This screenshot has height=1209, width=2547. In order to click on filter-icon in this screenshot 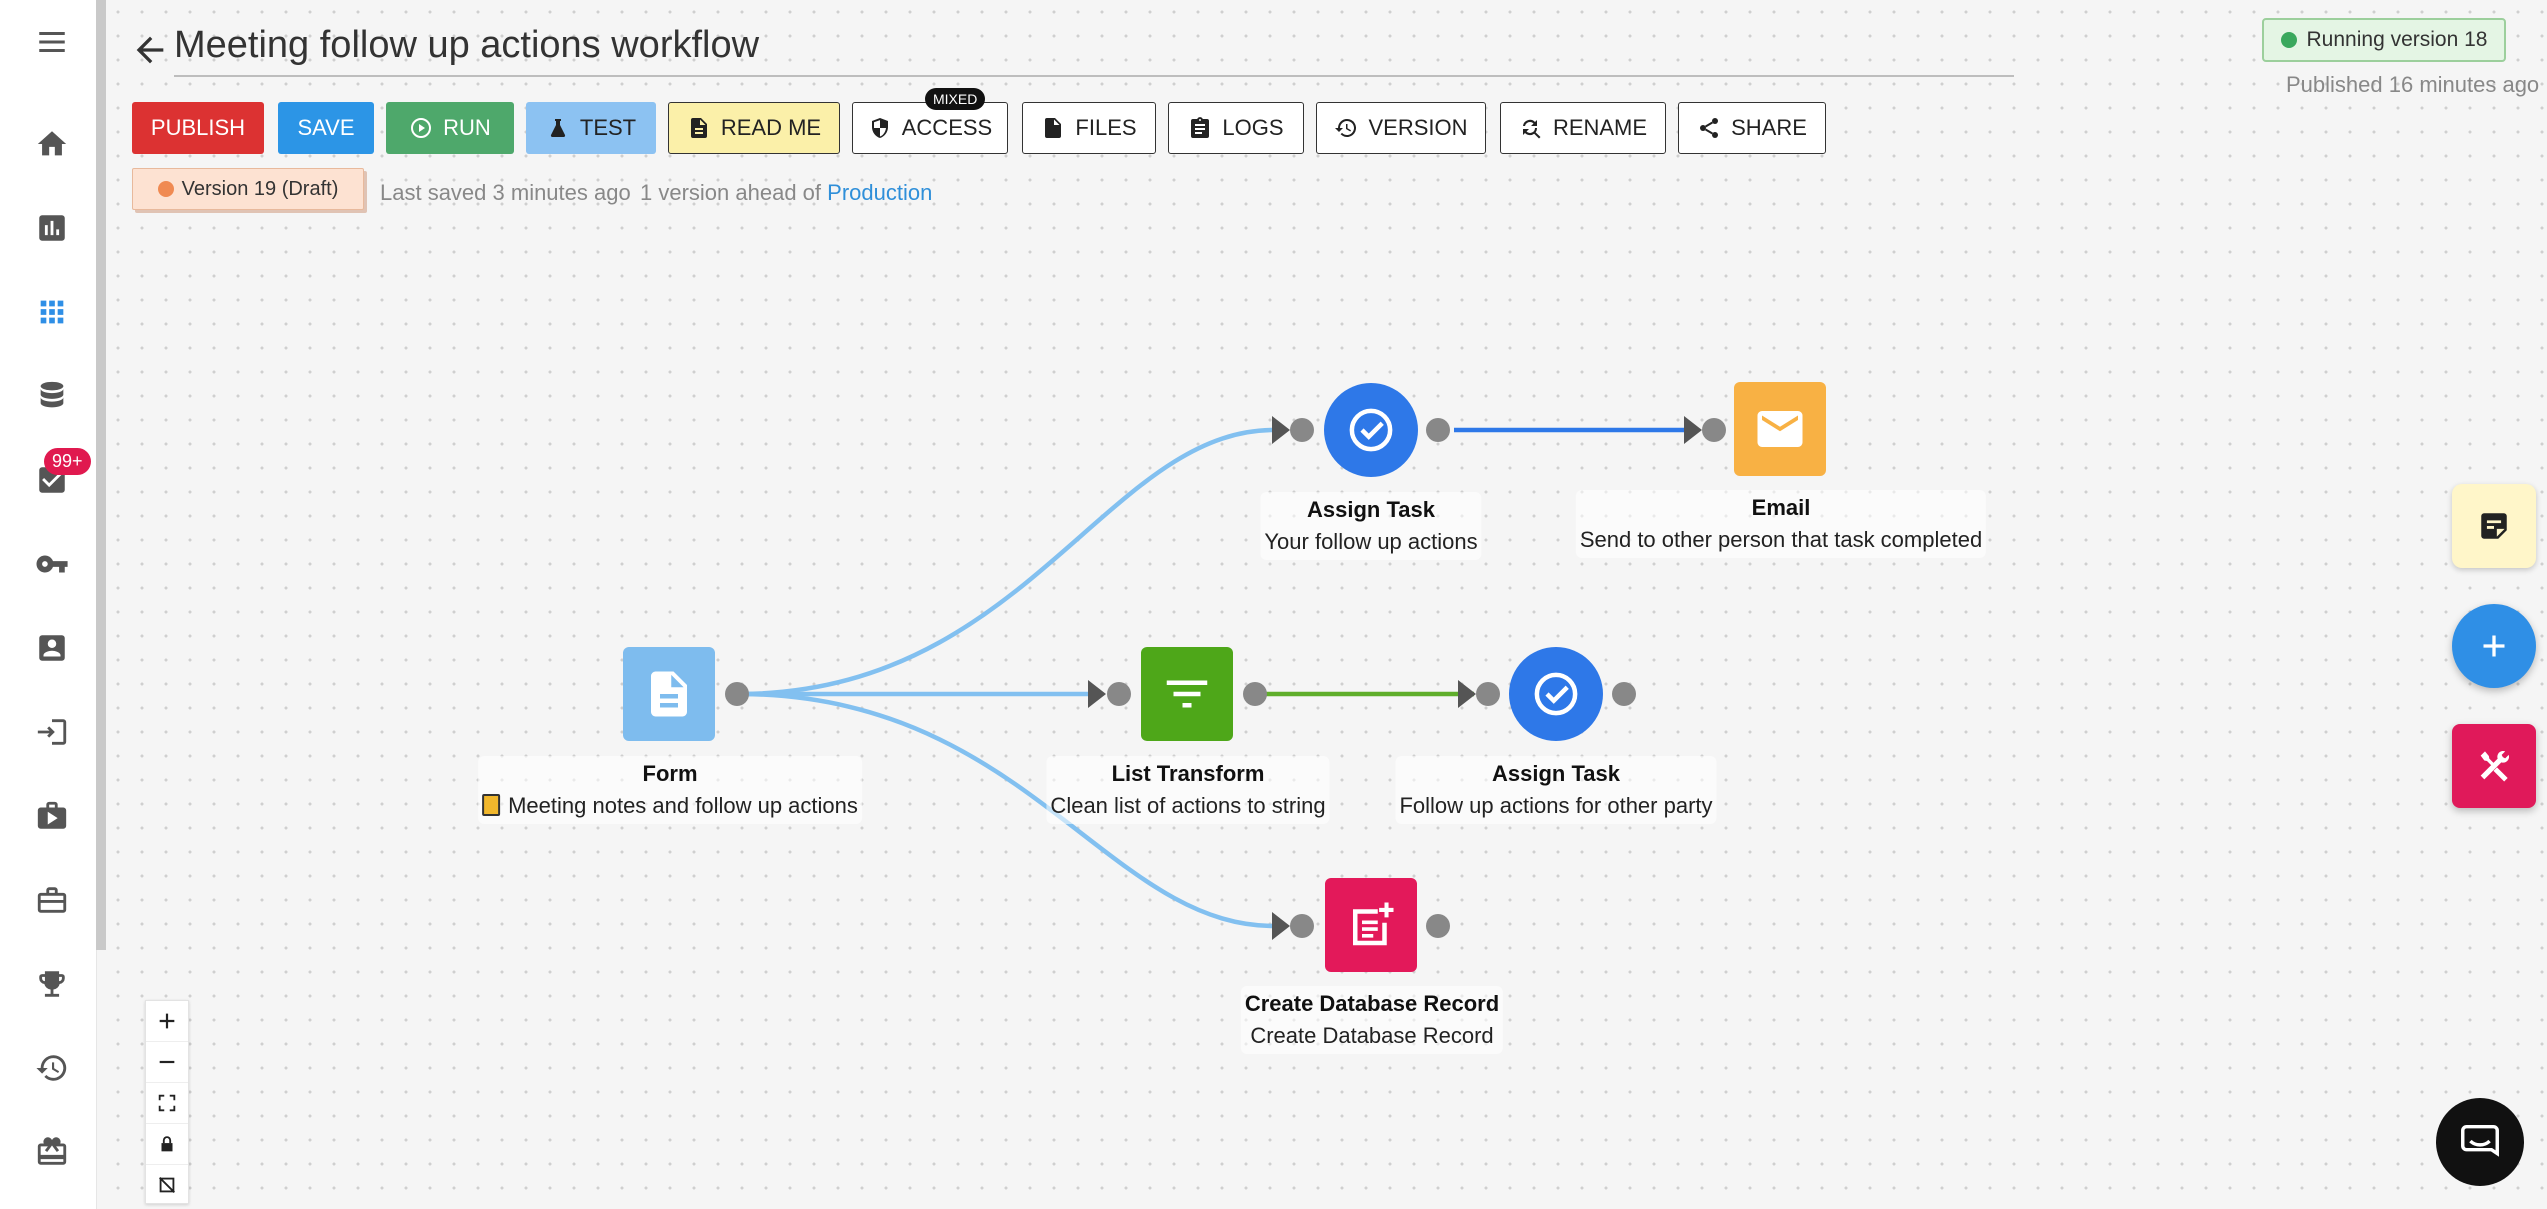, I will do `click(1187, 694)`.